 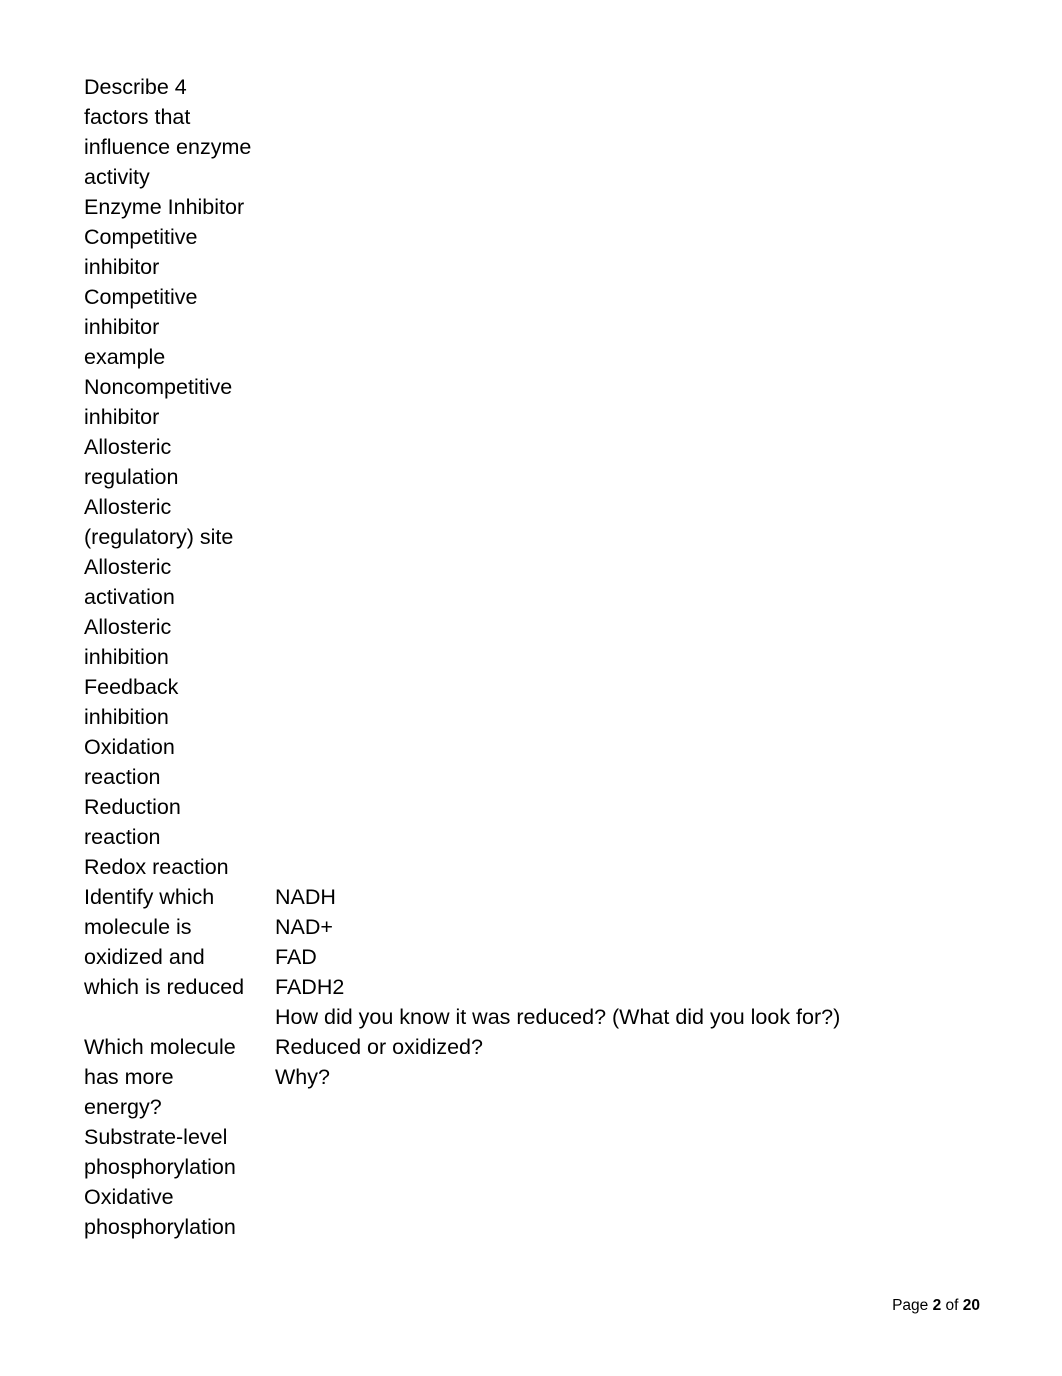 What do you see at coordinates (179, 1212) in the screenshot?
I see `term-cell: Oxidative phosphorylation` at bounding box center [179, 1212].